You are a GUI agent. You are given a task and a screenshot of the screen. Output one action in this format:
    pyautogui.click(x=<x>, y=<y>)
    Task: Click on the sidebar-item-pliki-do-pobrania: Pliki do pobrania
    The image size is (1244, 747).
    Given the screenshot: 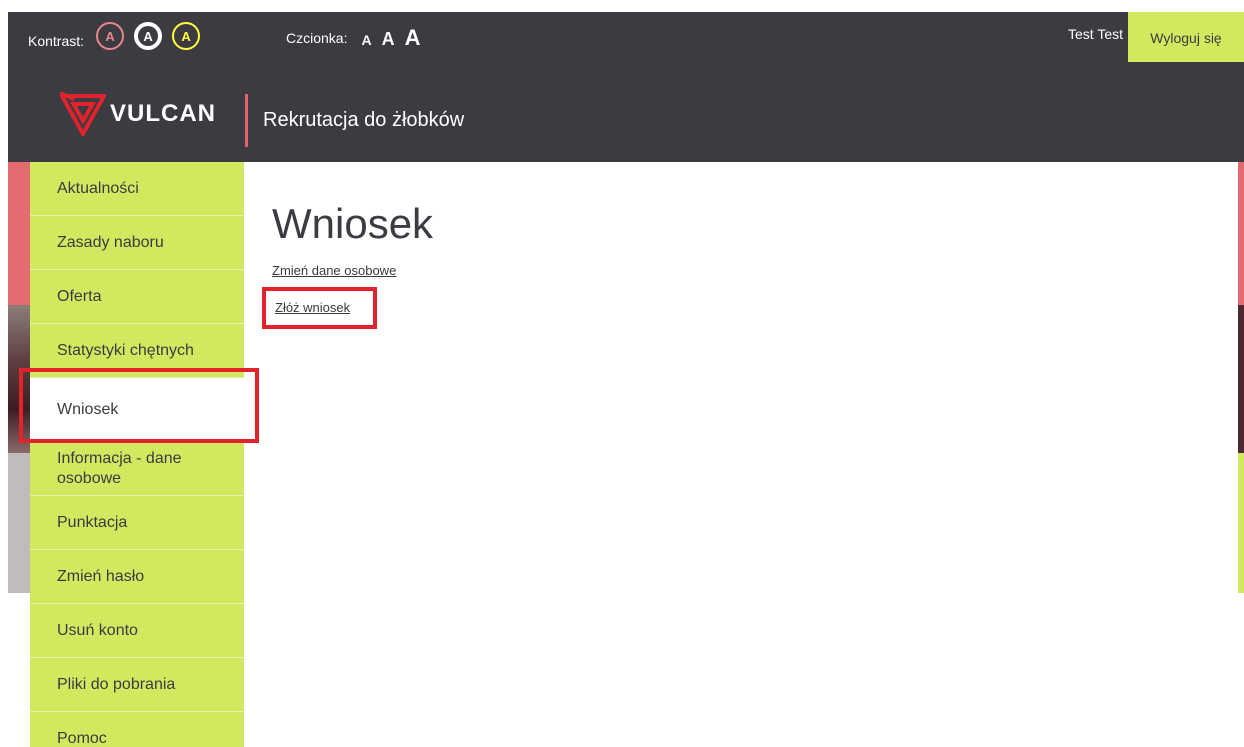 What is the action you would take?
    pyautogui.click(x=137, y=685)
    